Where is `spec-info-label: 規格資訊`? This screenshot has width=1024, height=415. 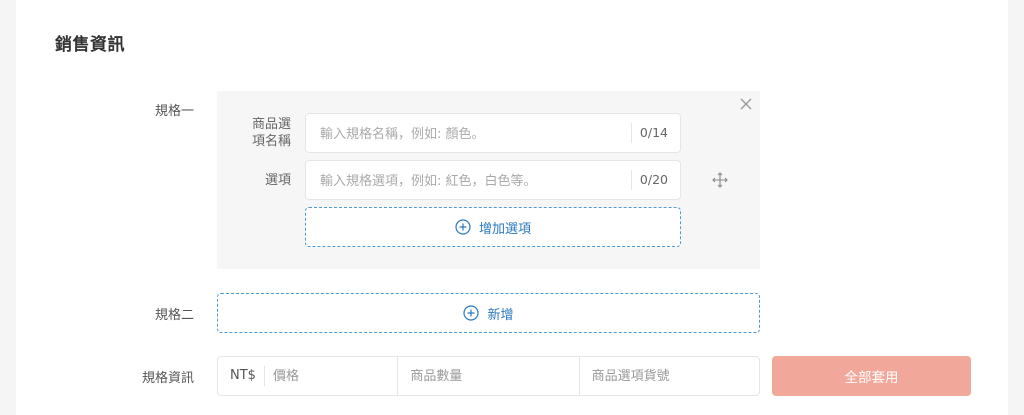
spec-info-label: 規格資訊 is located at coordinates (167, 378).